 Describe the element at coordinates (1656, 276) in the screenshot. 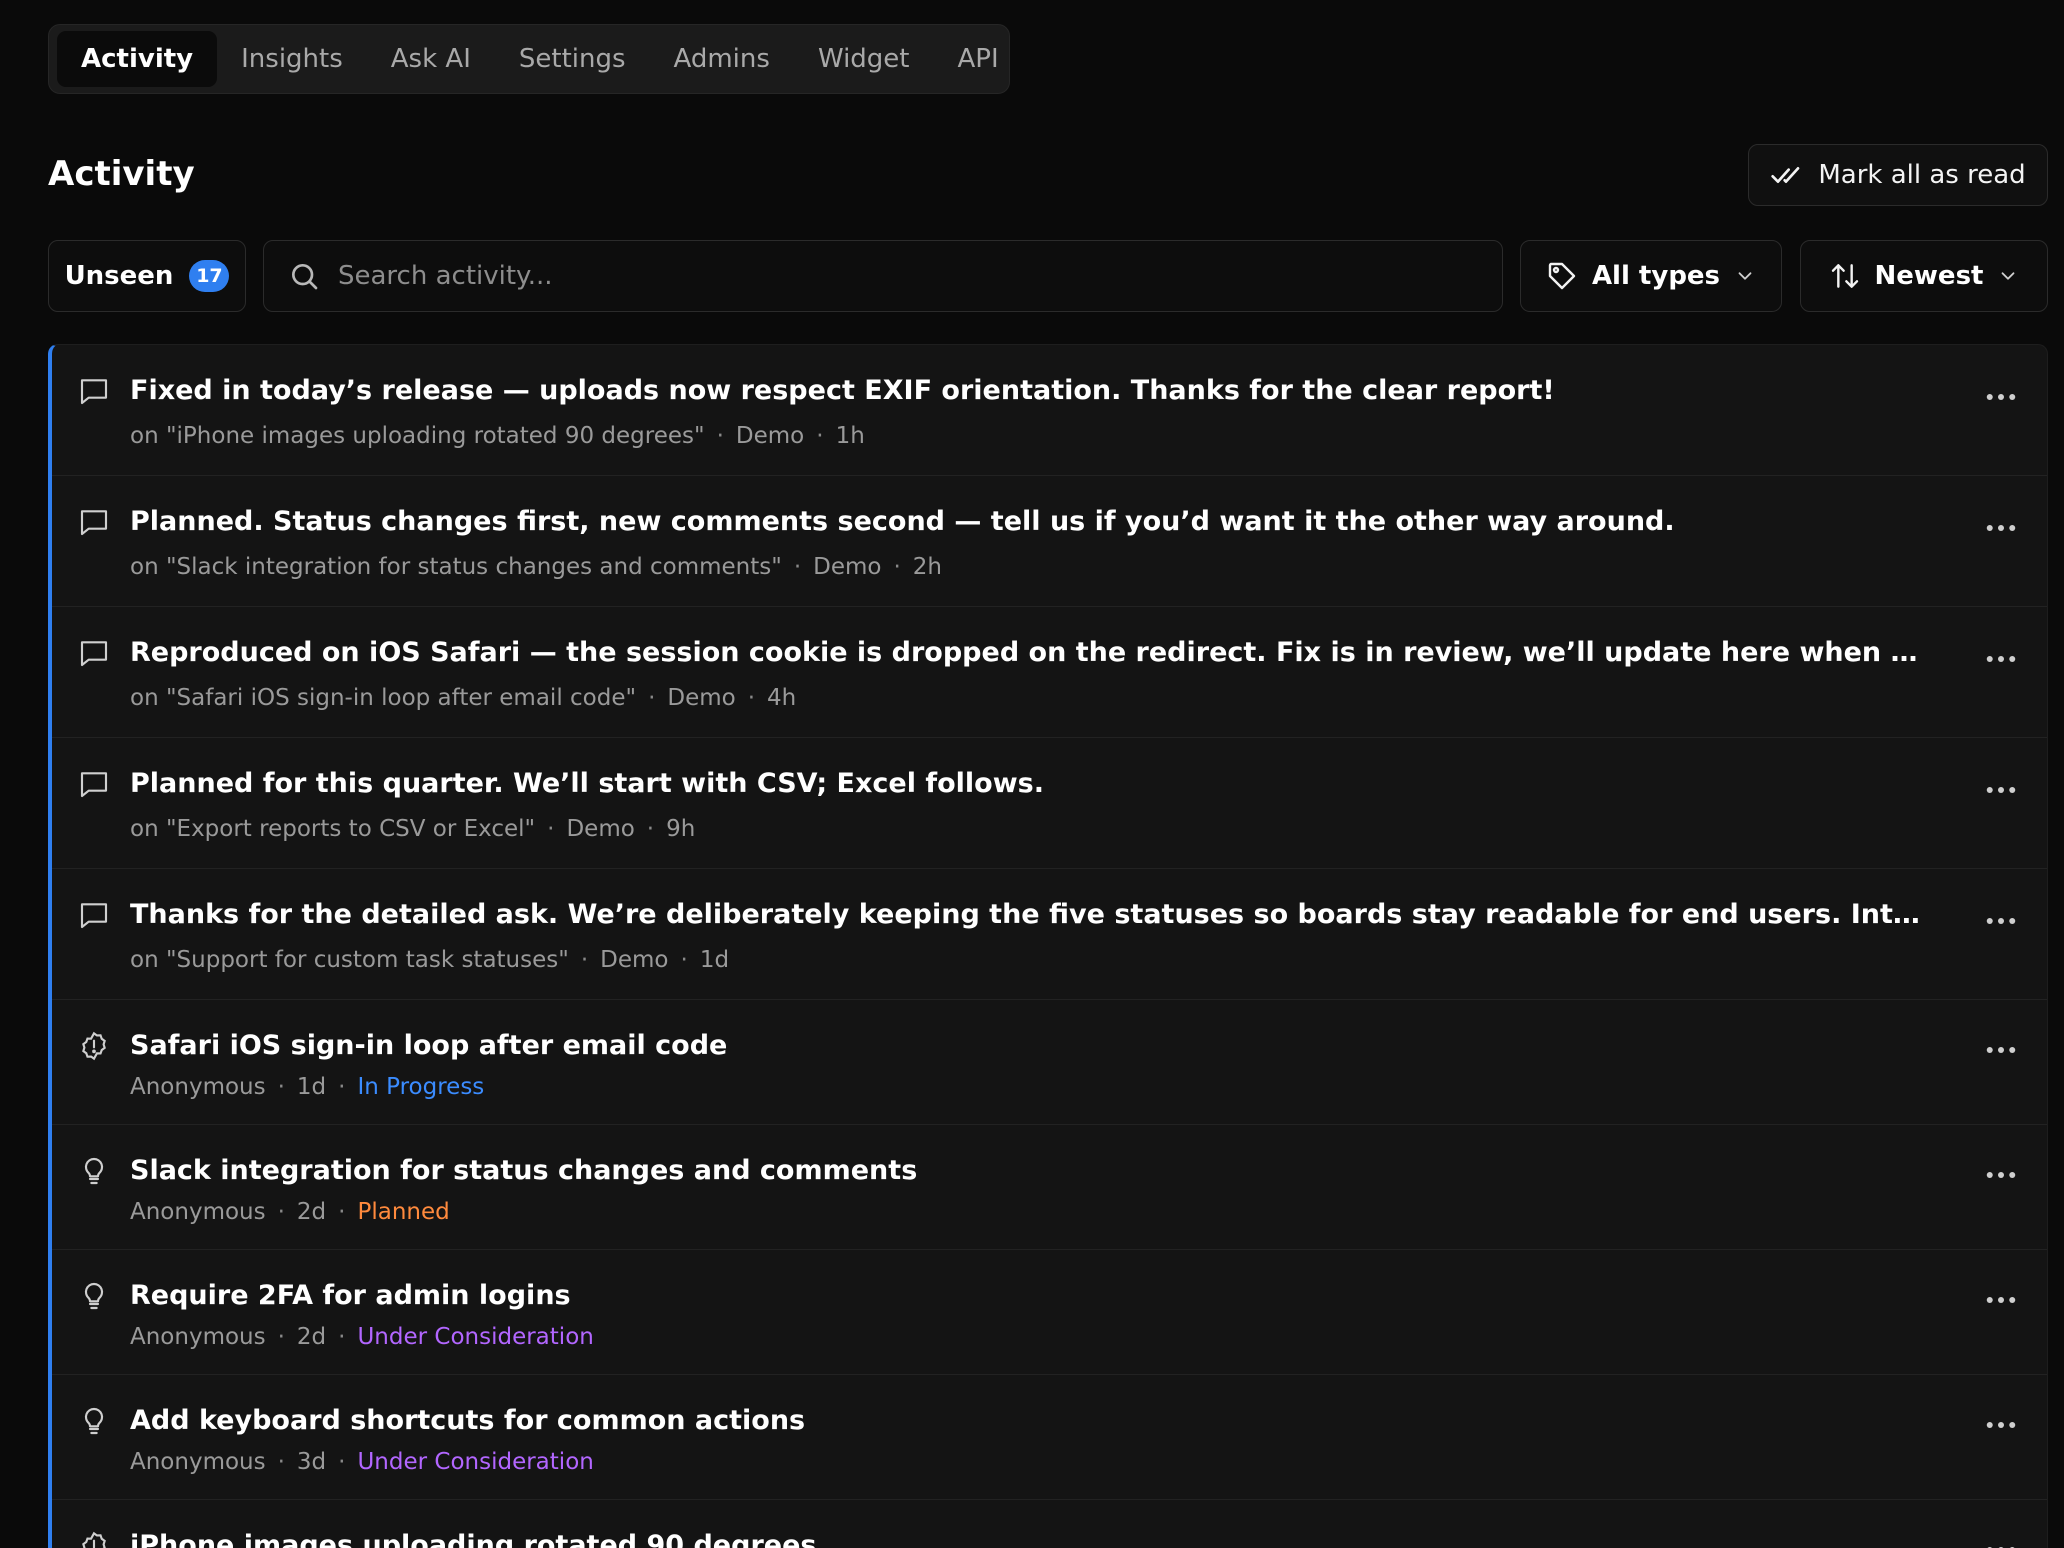

I see `type-filter-label: All types` at that location.